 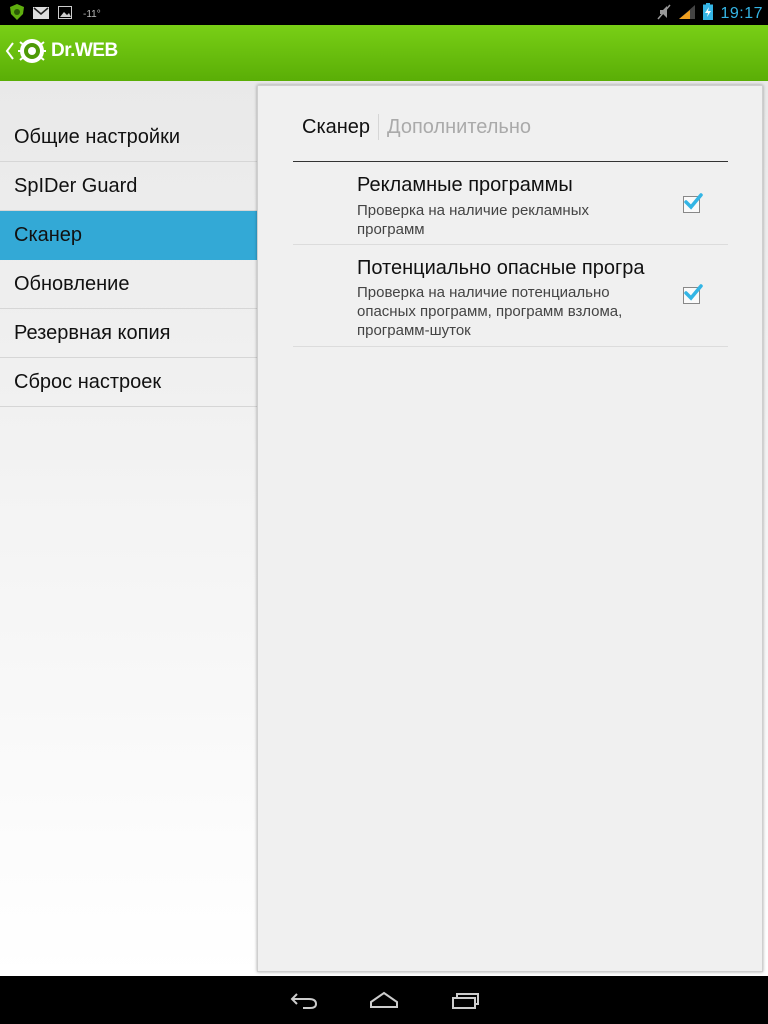 What do you see at coordinates (384, 12) in the screenshot?
I see `status-bar: -11° 19:17` at bounding box center [384, 12].